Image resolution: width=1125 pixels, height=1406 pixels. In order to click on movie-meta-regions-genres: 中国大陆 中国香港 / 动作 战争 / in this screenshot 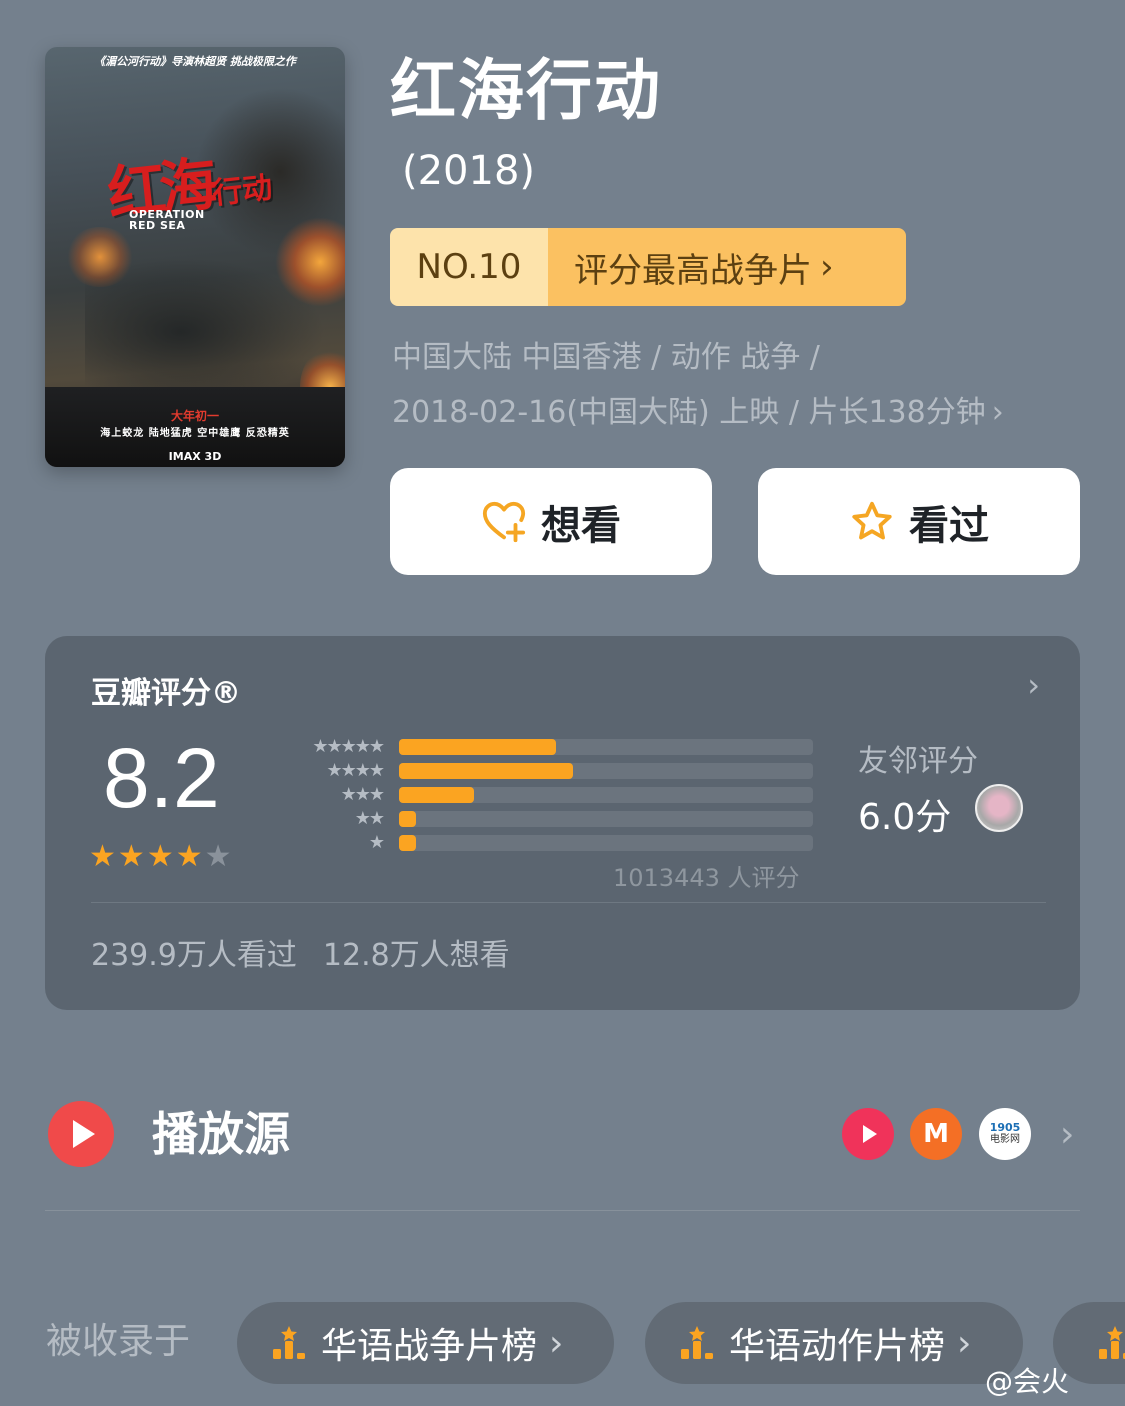, I will do `click(606, 357)`.